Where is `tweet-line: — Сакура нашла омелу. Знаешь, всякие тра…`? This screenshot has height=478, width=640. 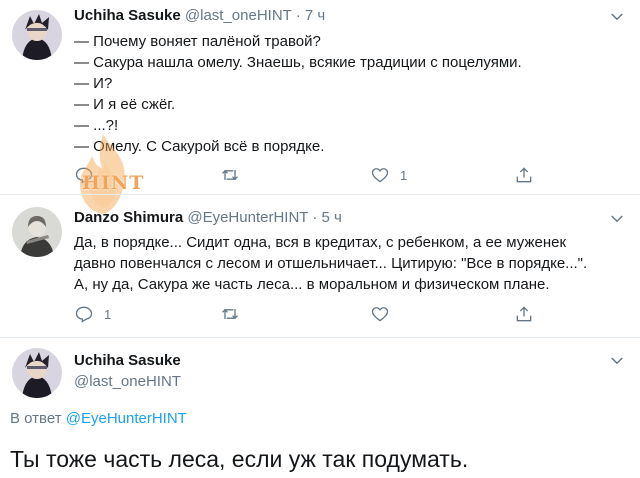 tweet-line: — Сакура нашла омелу. Знаешь, всякие тра… is located at coordinates (298, 62).